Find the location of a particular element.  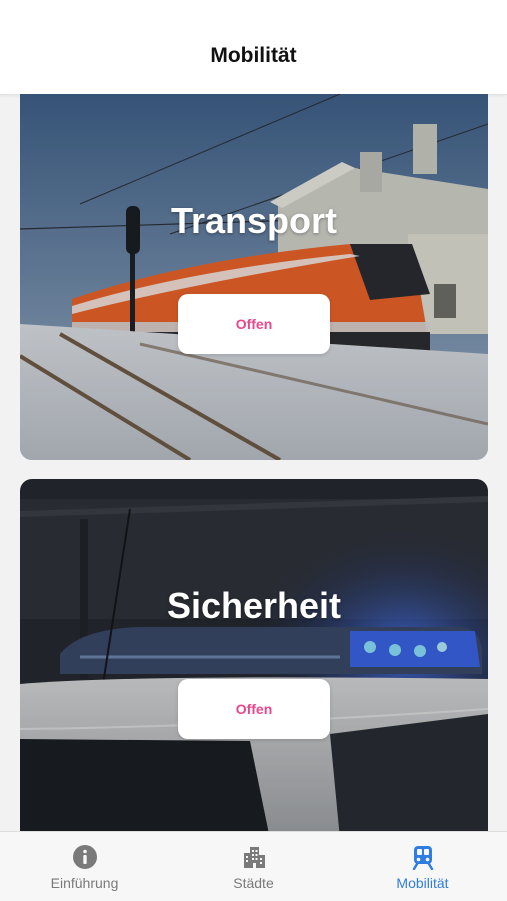

transport-open-button: Offen is located at coordinates (254, 324).